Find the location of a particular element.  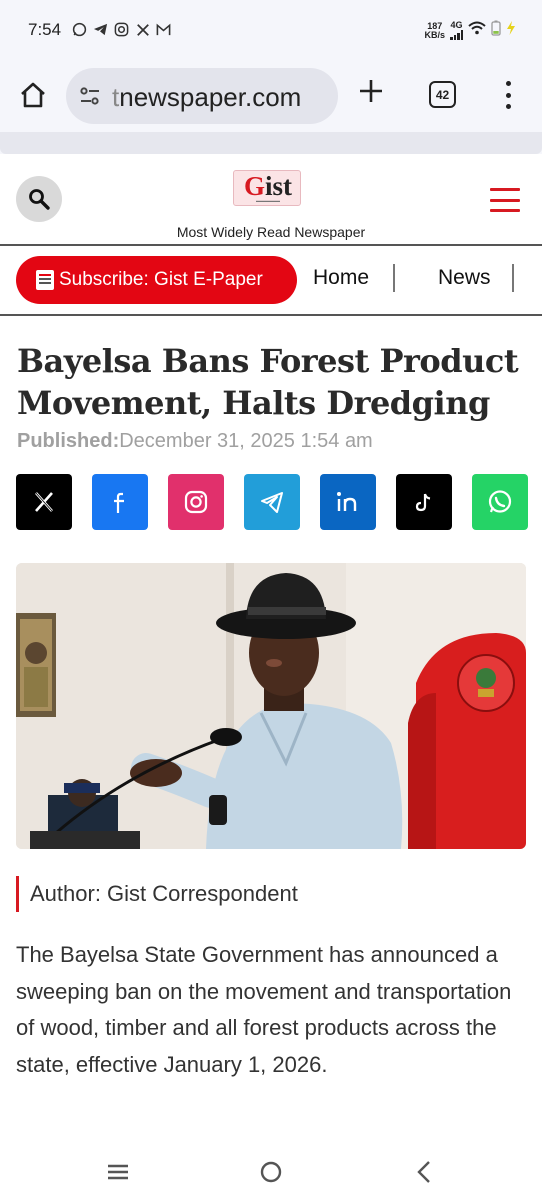

home-circle-icon is located at coordinates (271, 1172).